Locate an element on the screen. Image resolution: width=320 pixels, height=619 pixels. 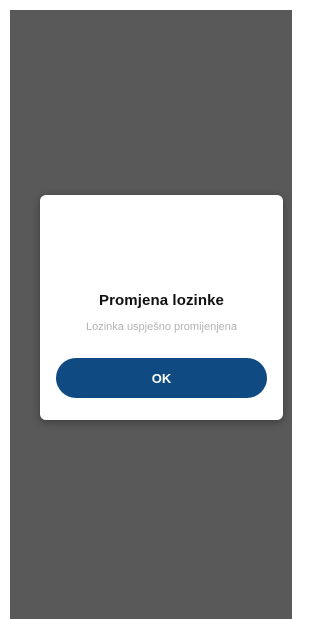
dialog-message: Lozinka uspješno promijenjena is located at coordinates (161, 327).